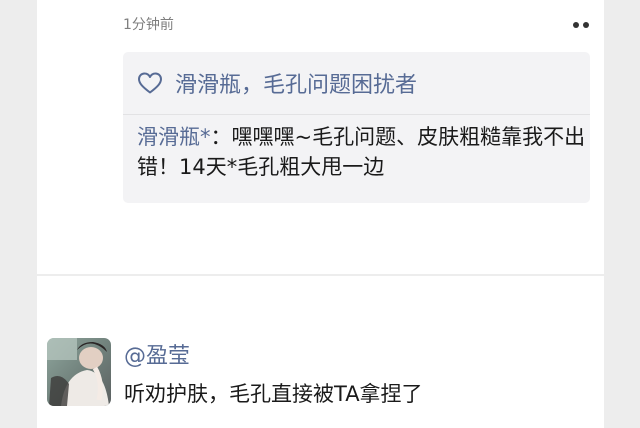 The image size is (640, 428). I want to click on avatar, so click(79, 372).